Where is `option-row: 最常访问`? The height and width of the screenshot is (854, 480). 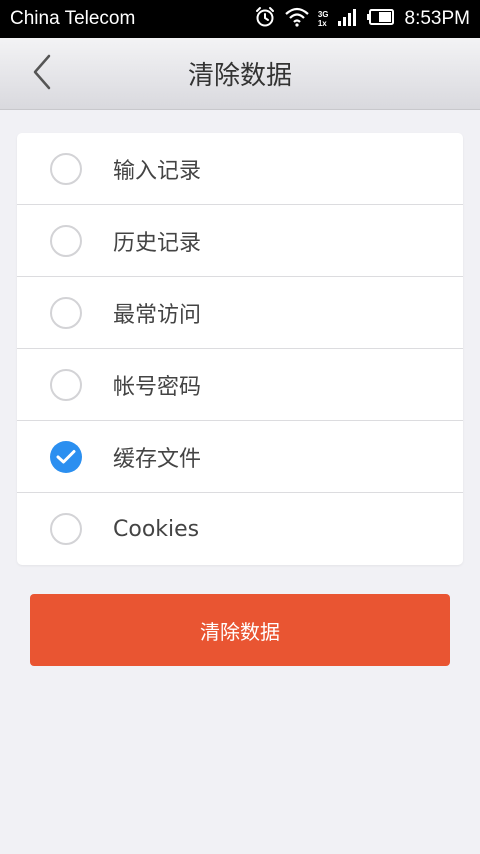 option-row: 最常访问 is located at coordinates (240, 313).